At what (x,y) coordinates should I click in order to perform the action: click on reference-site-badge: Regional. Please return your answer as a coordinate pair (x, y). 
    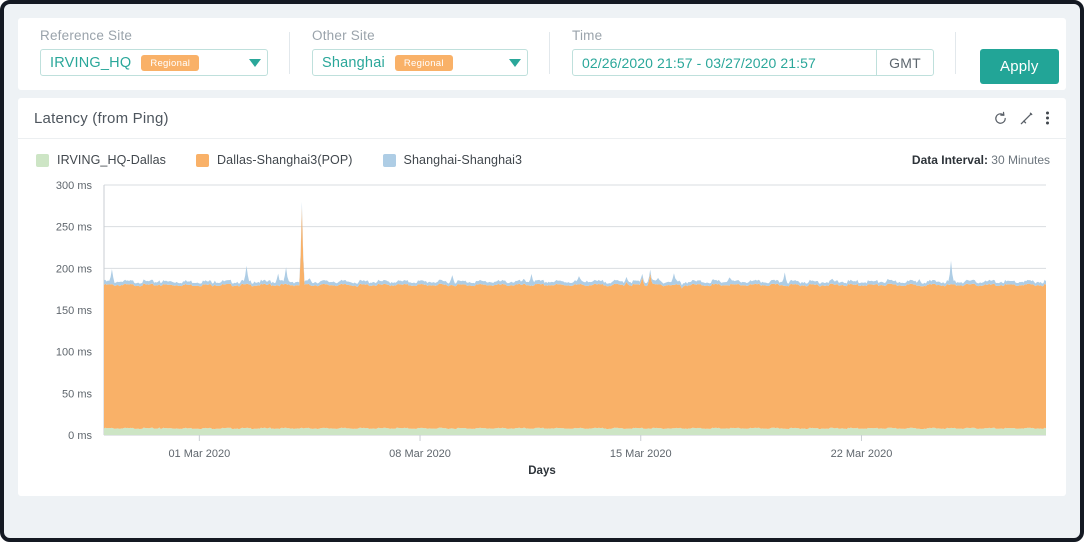
    Looking at the image, I should click on (170, 62).